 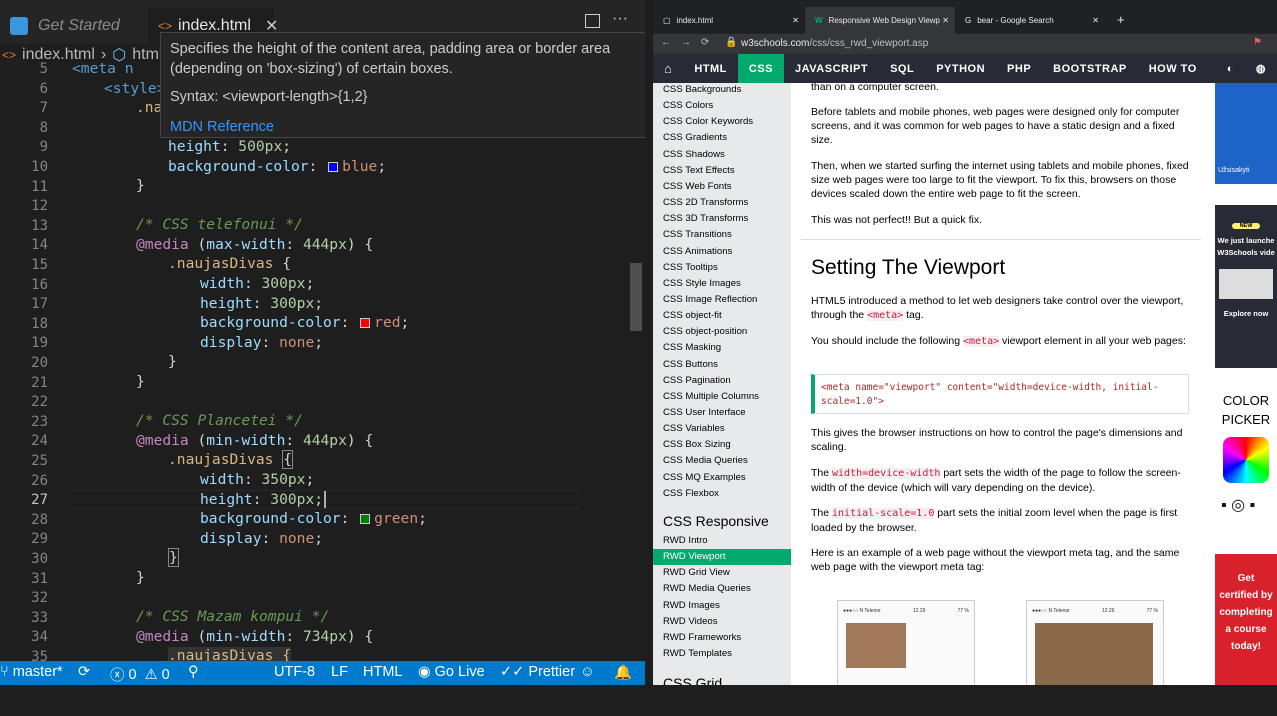 What do you see at coordinates (403, 127) in the screenshot?
I see `mdn-reference-link: MDN Reference` at bounding box center [403, 127].